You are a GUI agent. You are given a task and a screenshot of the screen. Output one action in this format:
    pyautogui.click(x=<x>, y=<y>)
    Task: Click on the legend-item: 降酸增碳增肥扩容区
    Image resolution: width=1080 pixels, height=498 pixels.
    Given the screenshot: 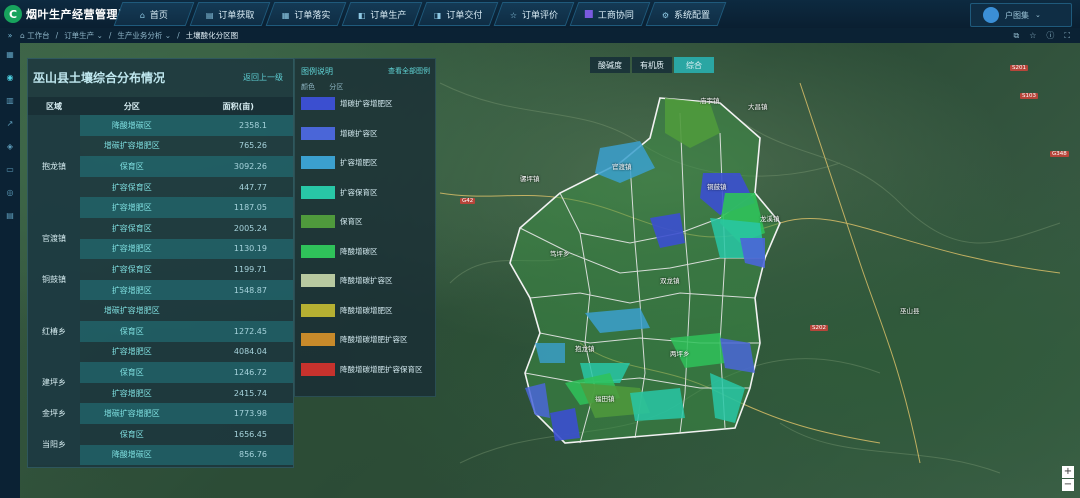 What is the action you would take?
    pyautogui.click(x=354, y=339)
    